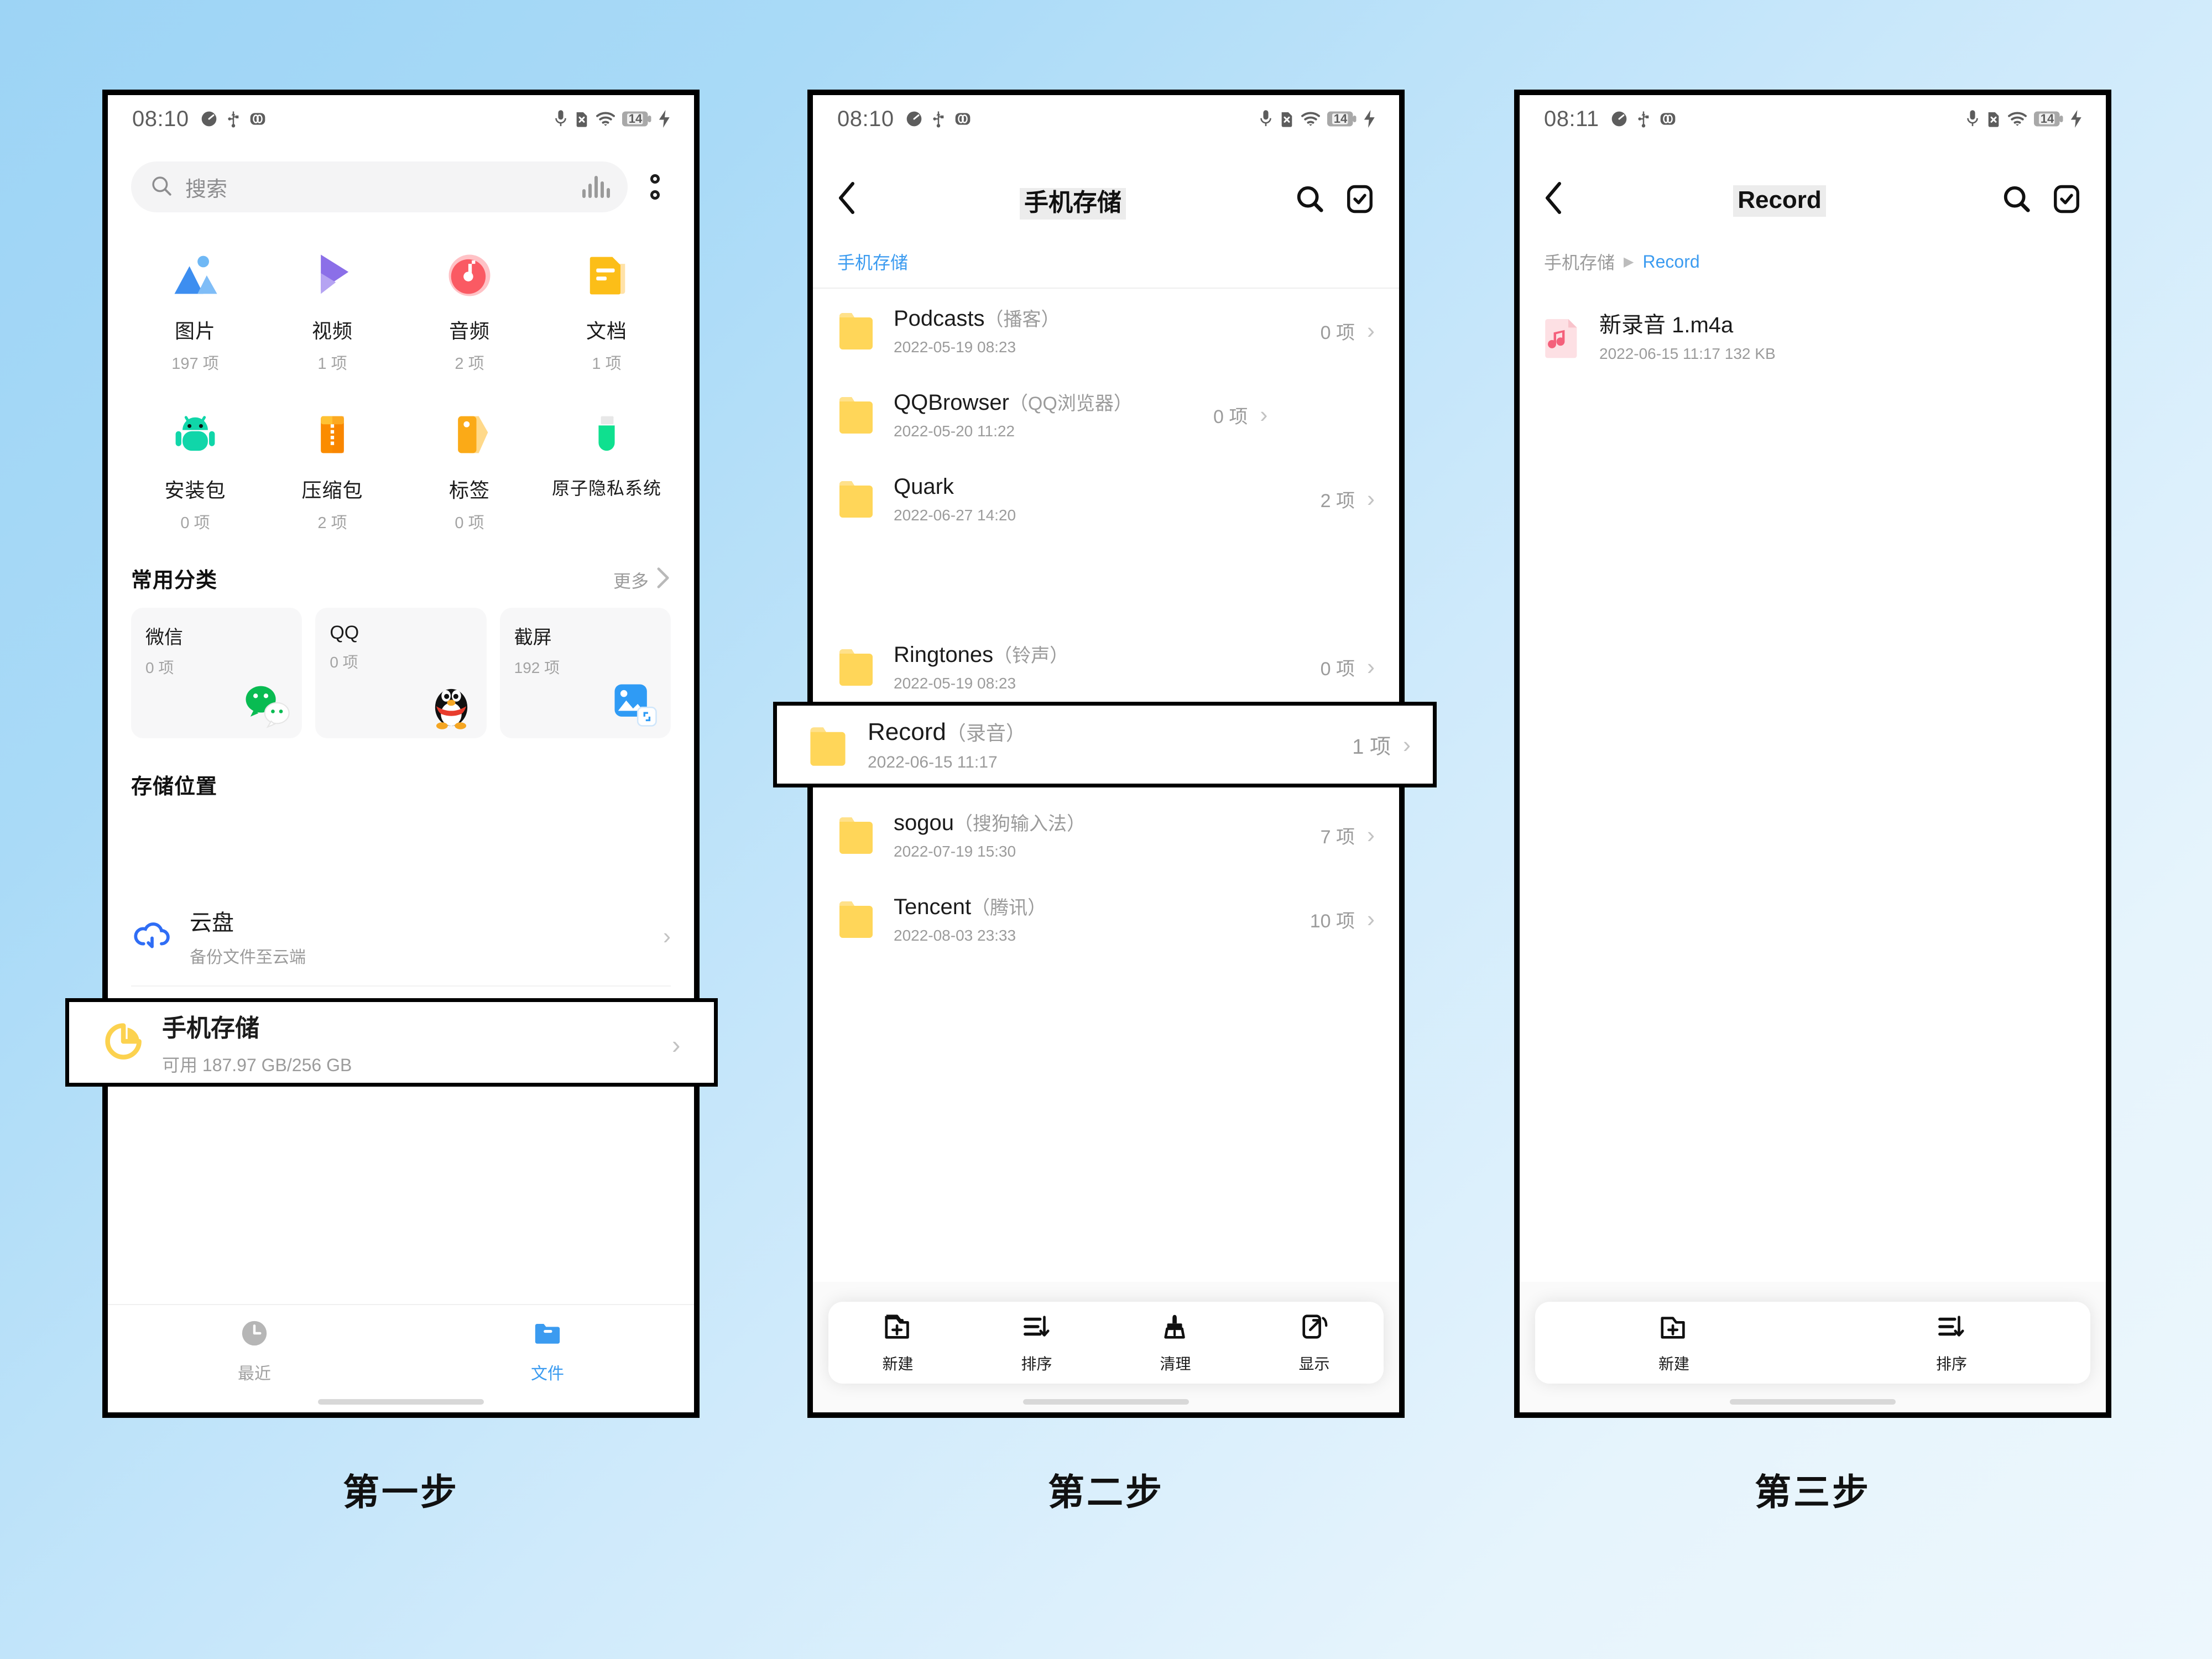 The width and height of the screenshot is (2212, 1659). I want to click on page-title-text: 手机存储, so click(1073, 204).